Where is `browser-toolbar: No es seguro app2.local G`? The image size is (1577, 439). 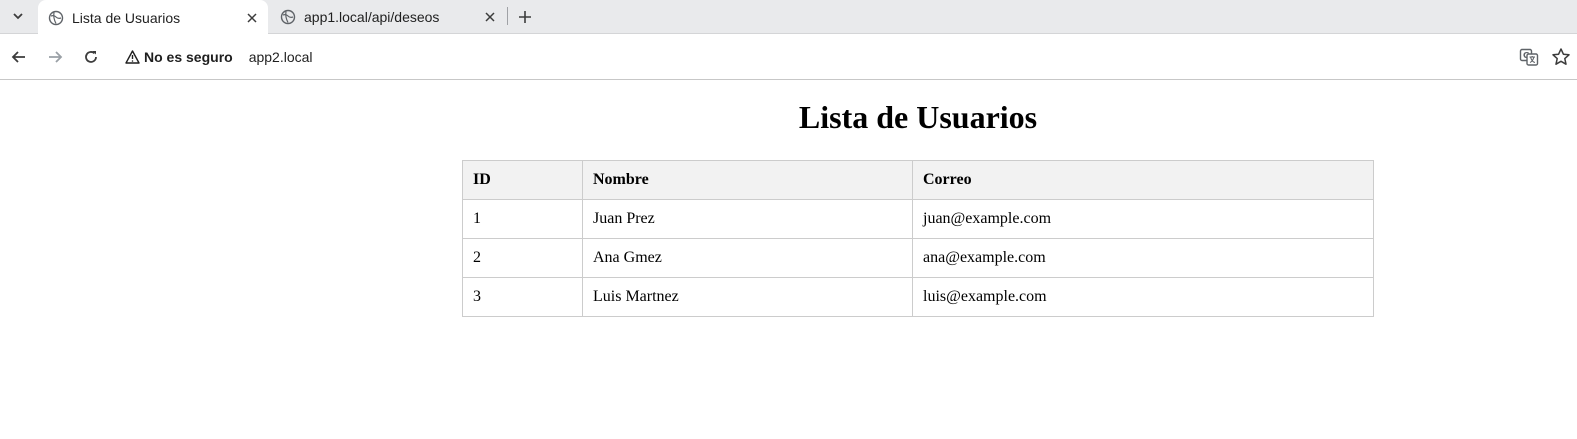
browser-toolbar: No es seguro app2.local G is located at coordinates (788, 57).